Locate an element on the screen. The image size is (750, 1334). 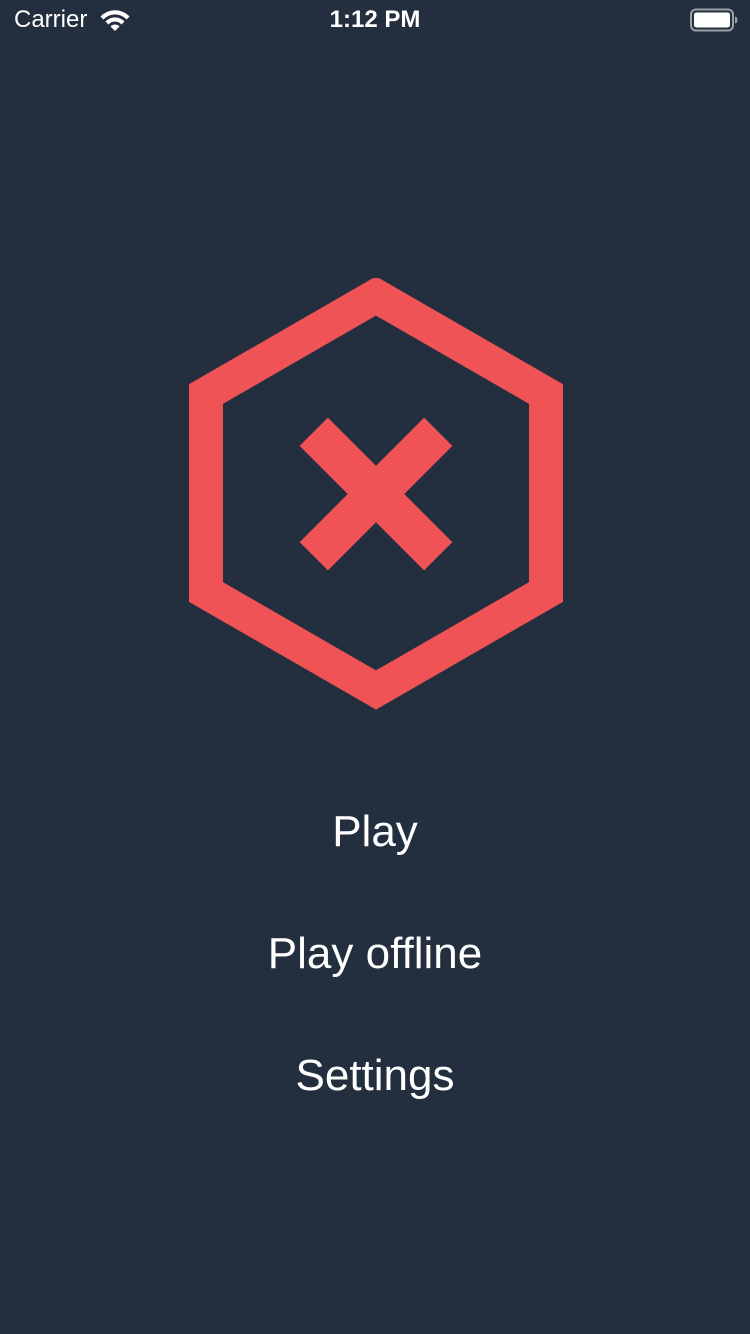
logo-cross is located at coordinates (376, 494).